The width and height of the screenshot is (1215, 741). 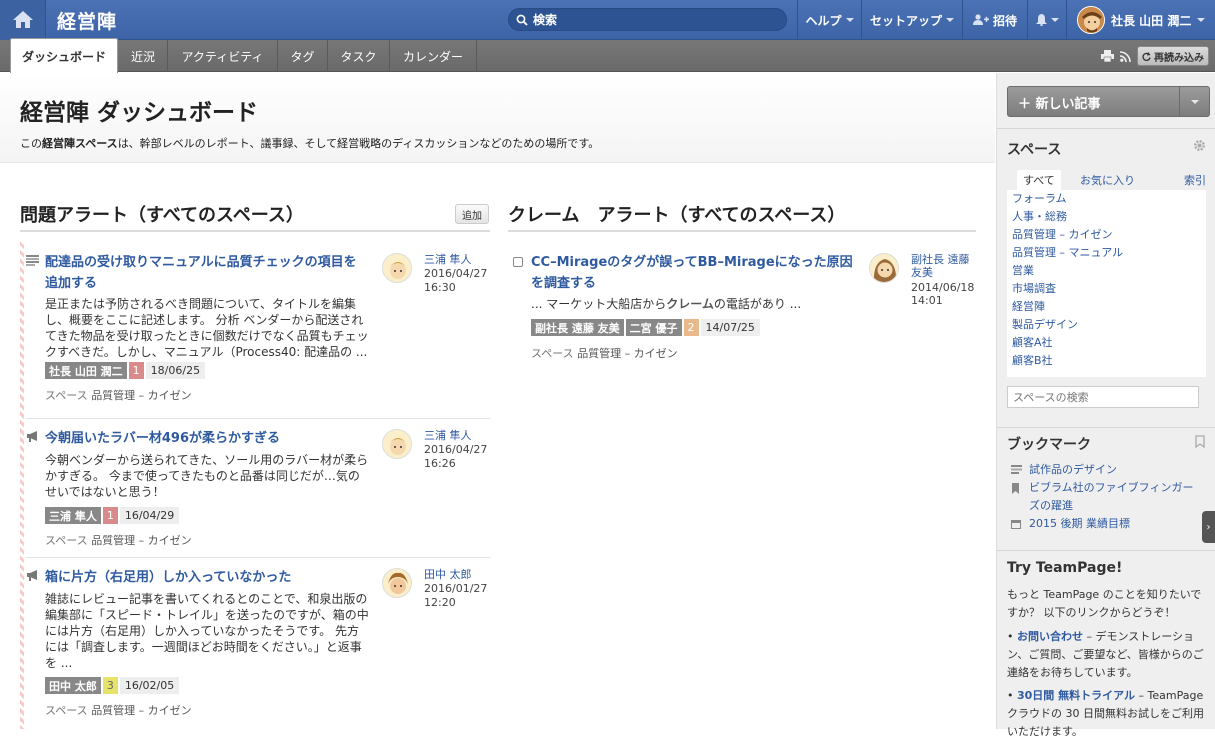 I want to click on space-link: 品質管理 – マニュアル, so click(x=1106, y=253).